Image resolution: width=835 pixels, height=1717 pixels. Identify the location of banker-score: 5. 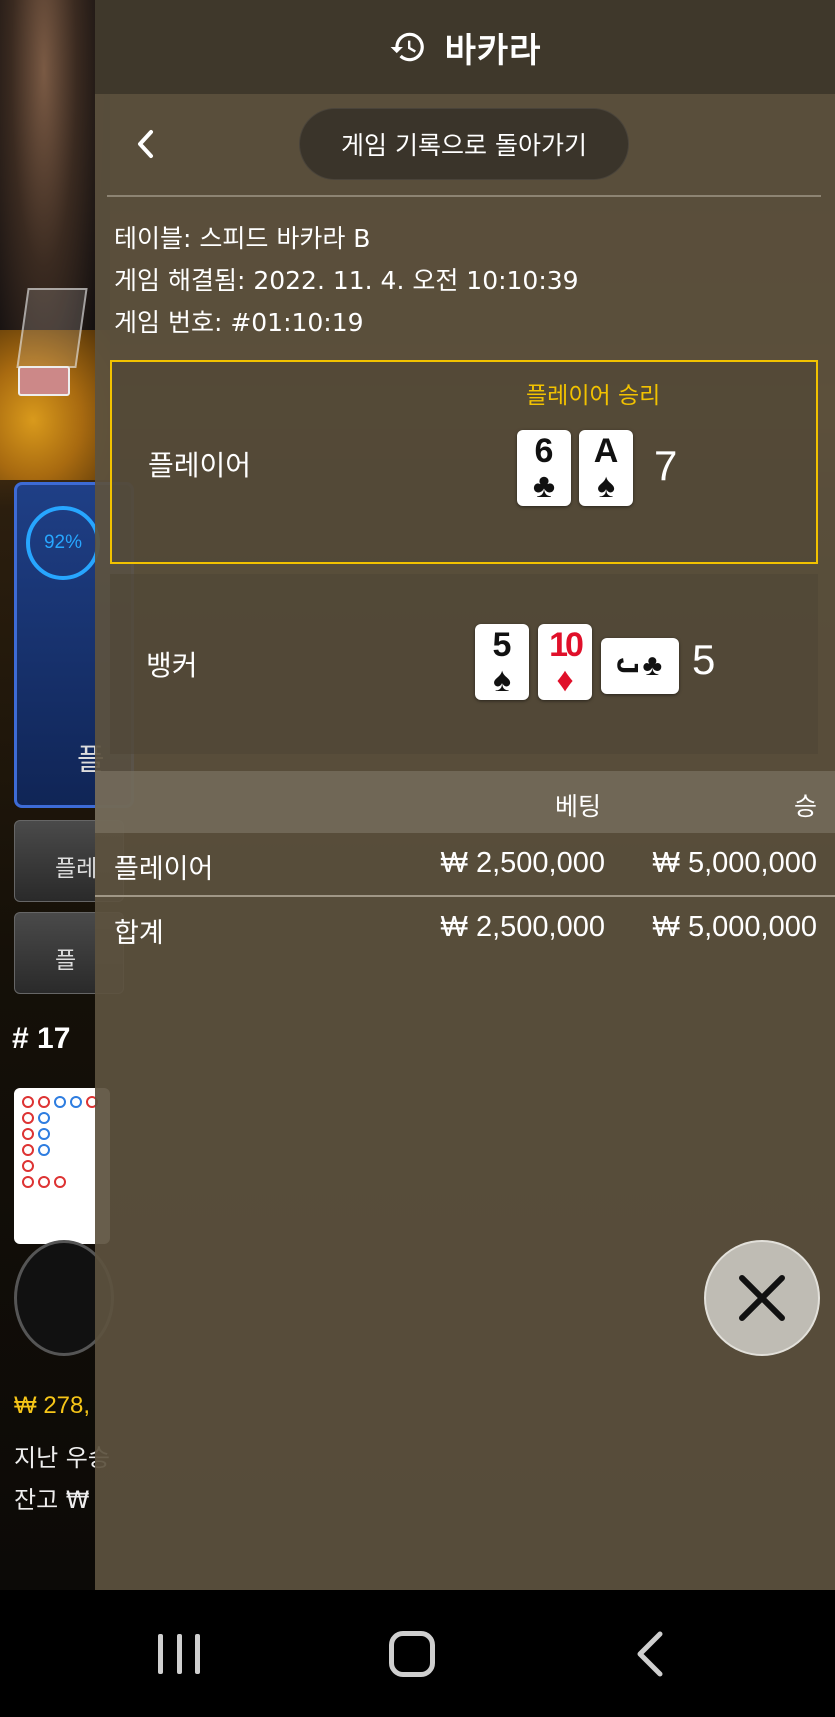
(704, 659).